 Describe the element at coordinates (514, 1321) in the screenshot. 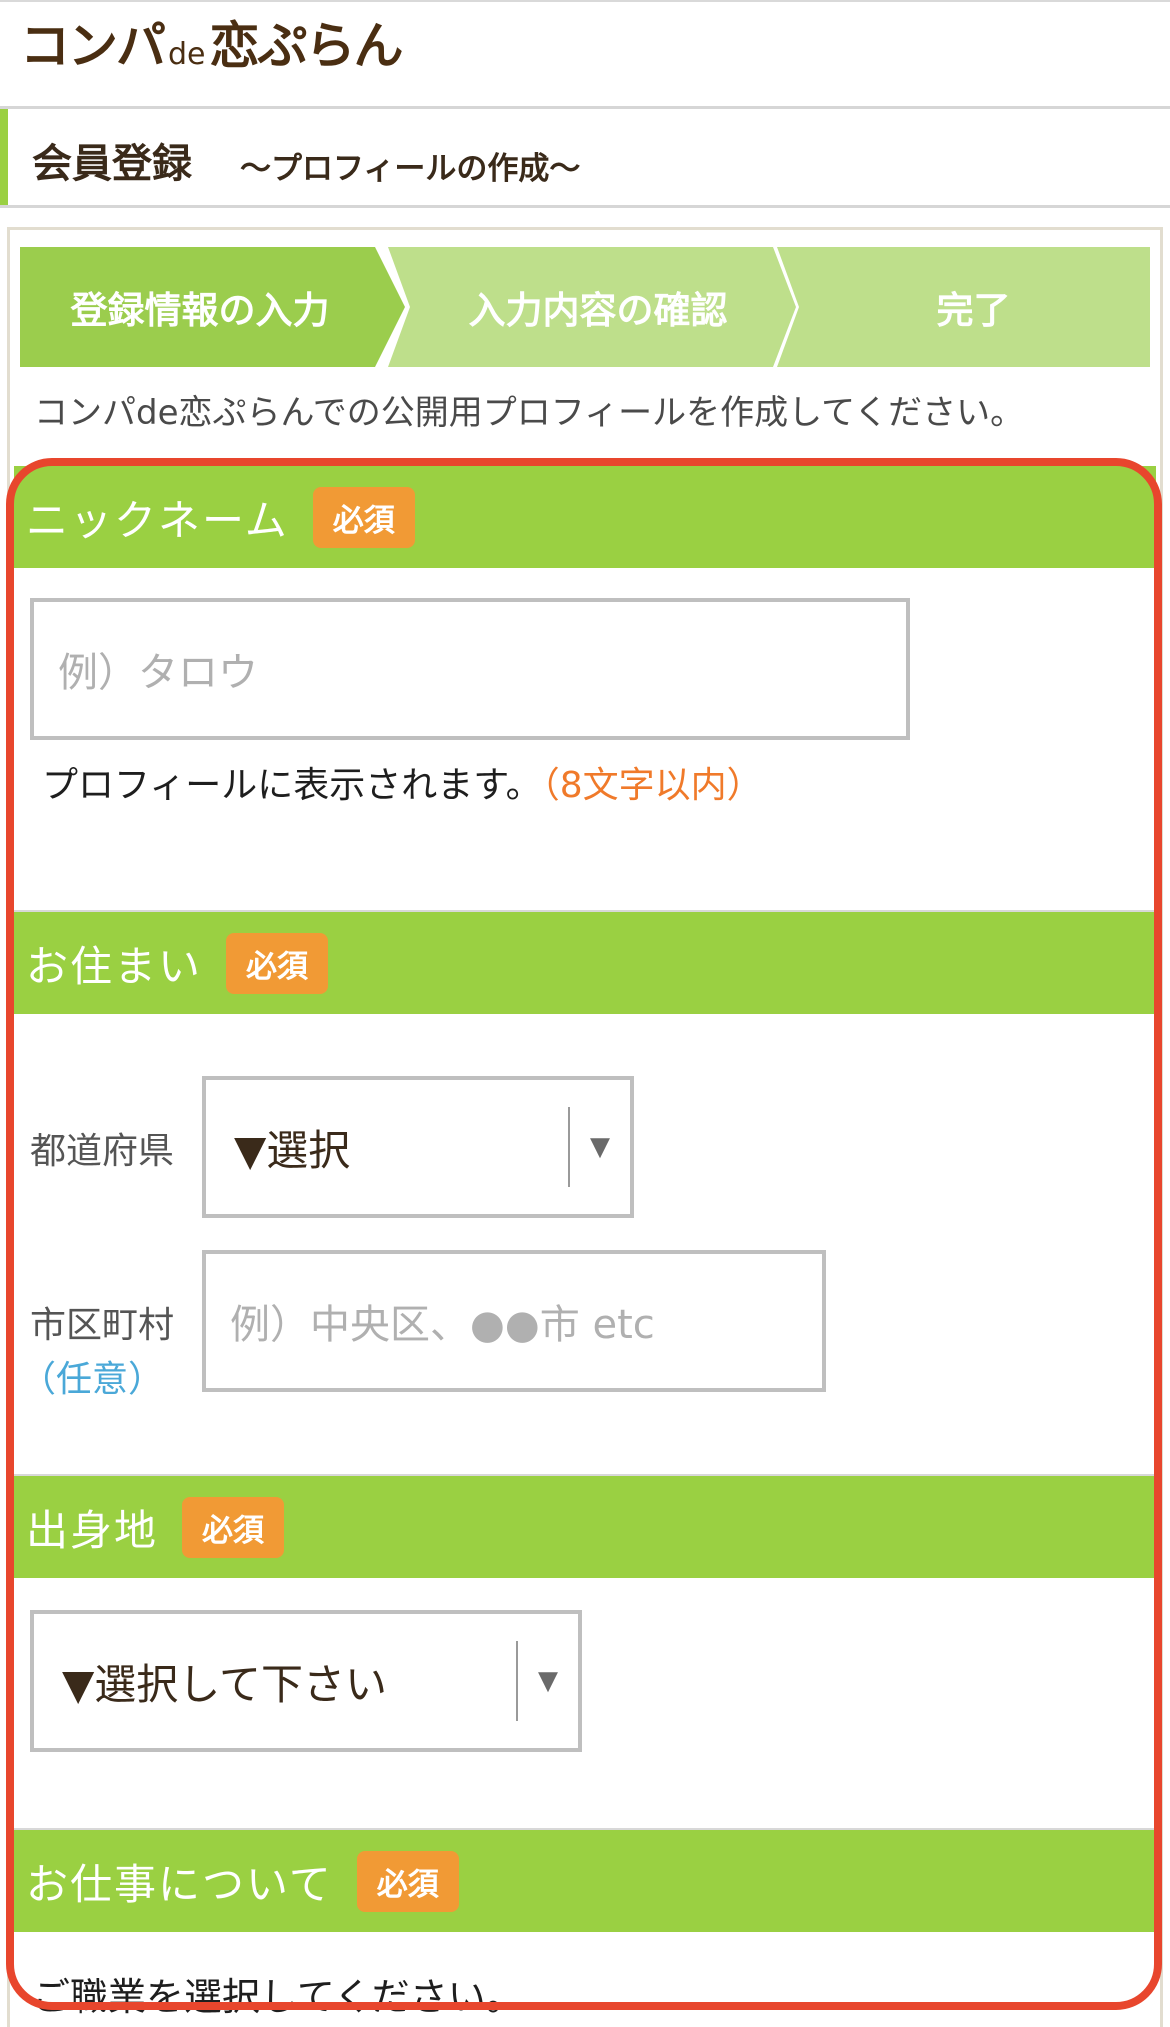

I see `city-input: 例）中央区、●●市 etc` at that location.